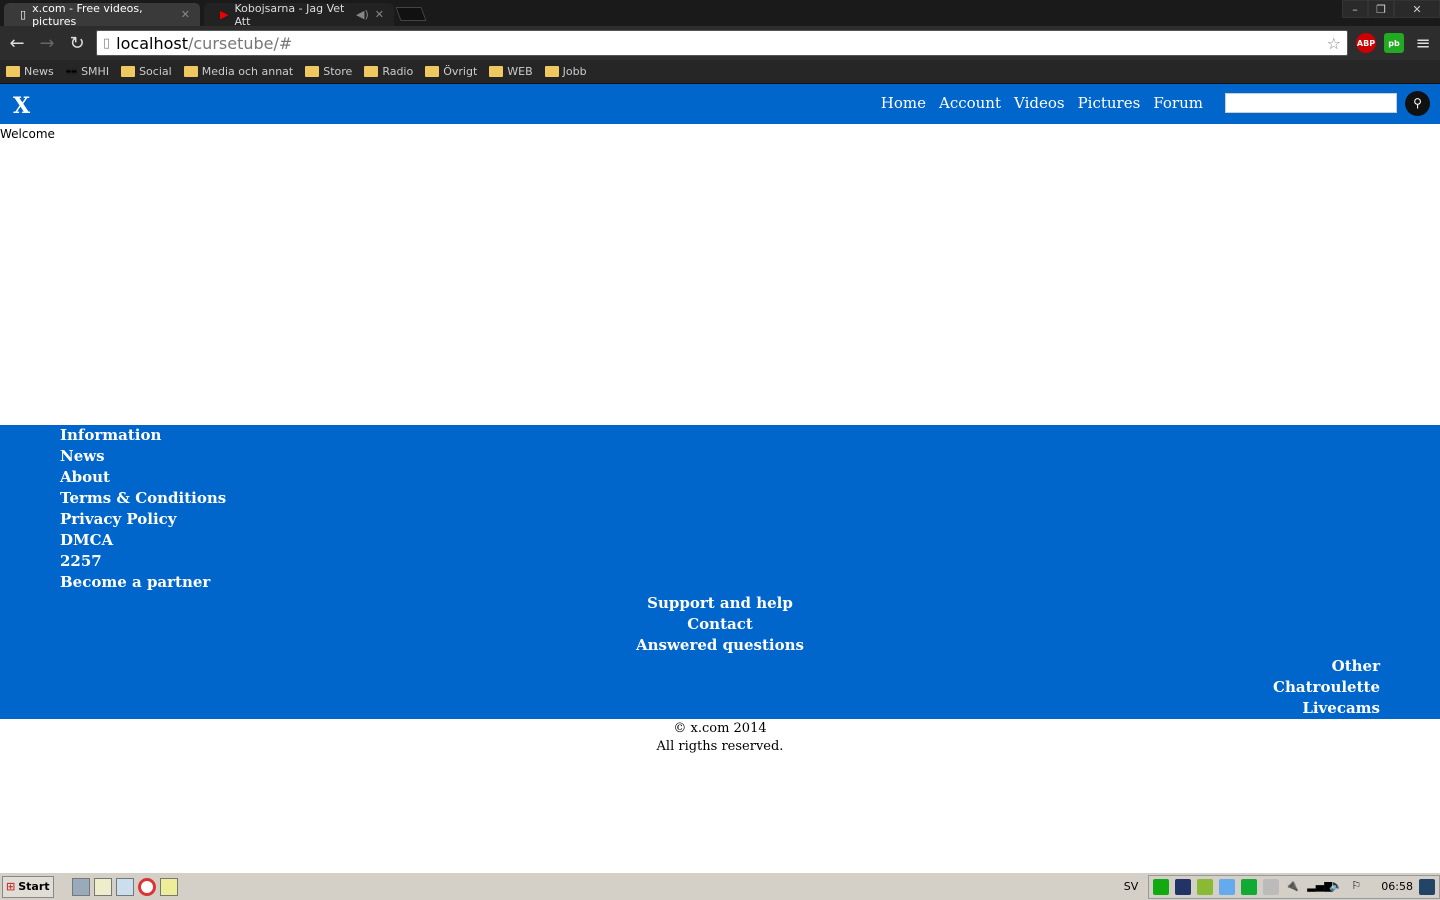  What do you see at coordinates (720, 728) in the screenshot?
I see `copyright-text: © x.com 2014` at bounding box center [720, 728].